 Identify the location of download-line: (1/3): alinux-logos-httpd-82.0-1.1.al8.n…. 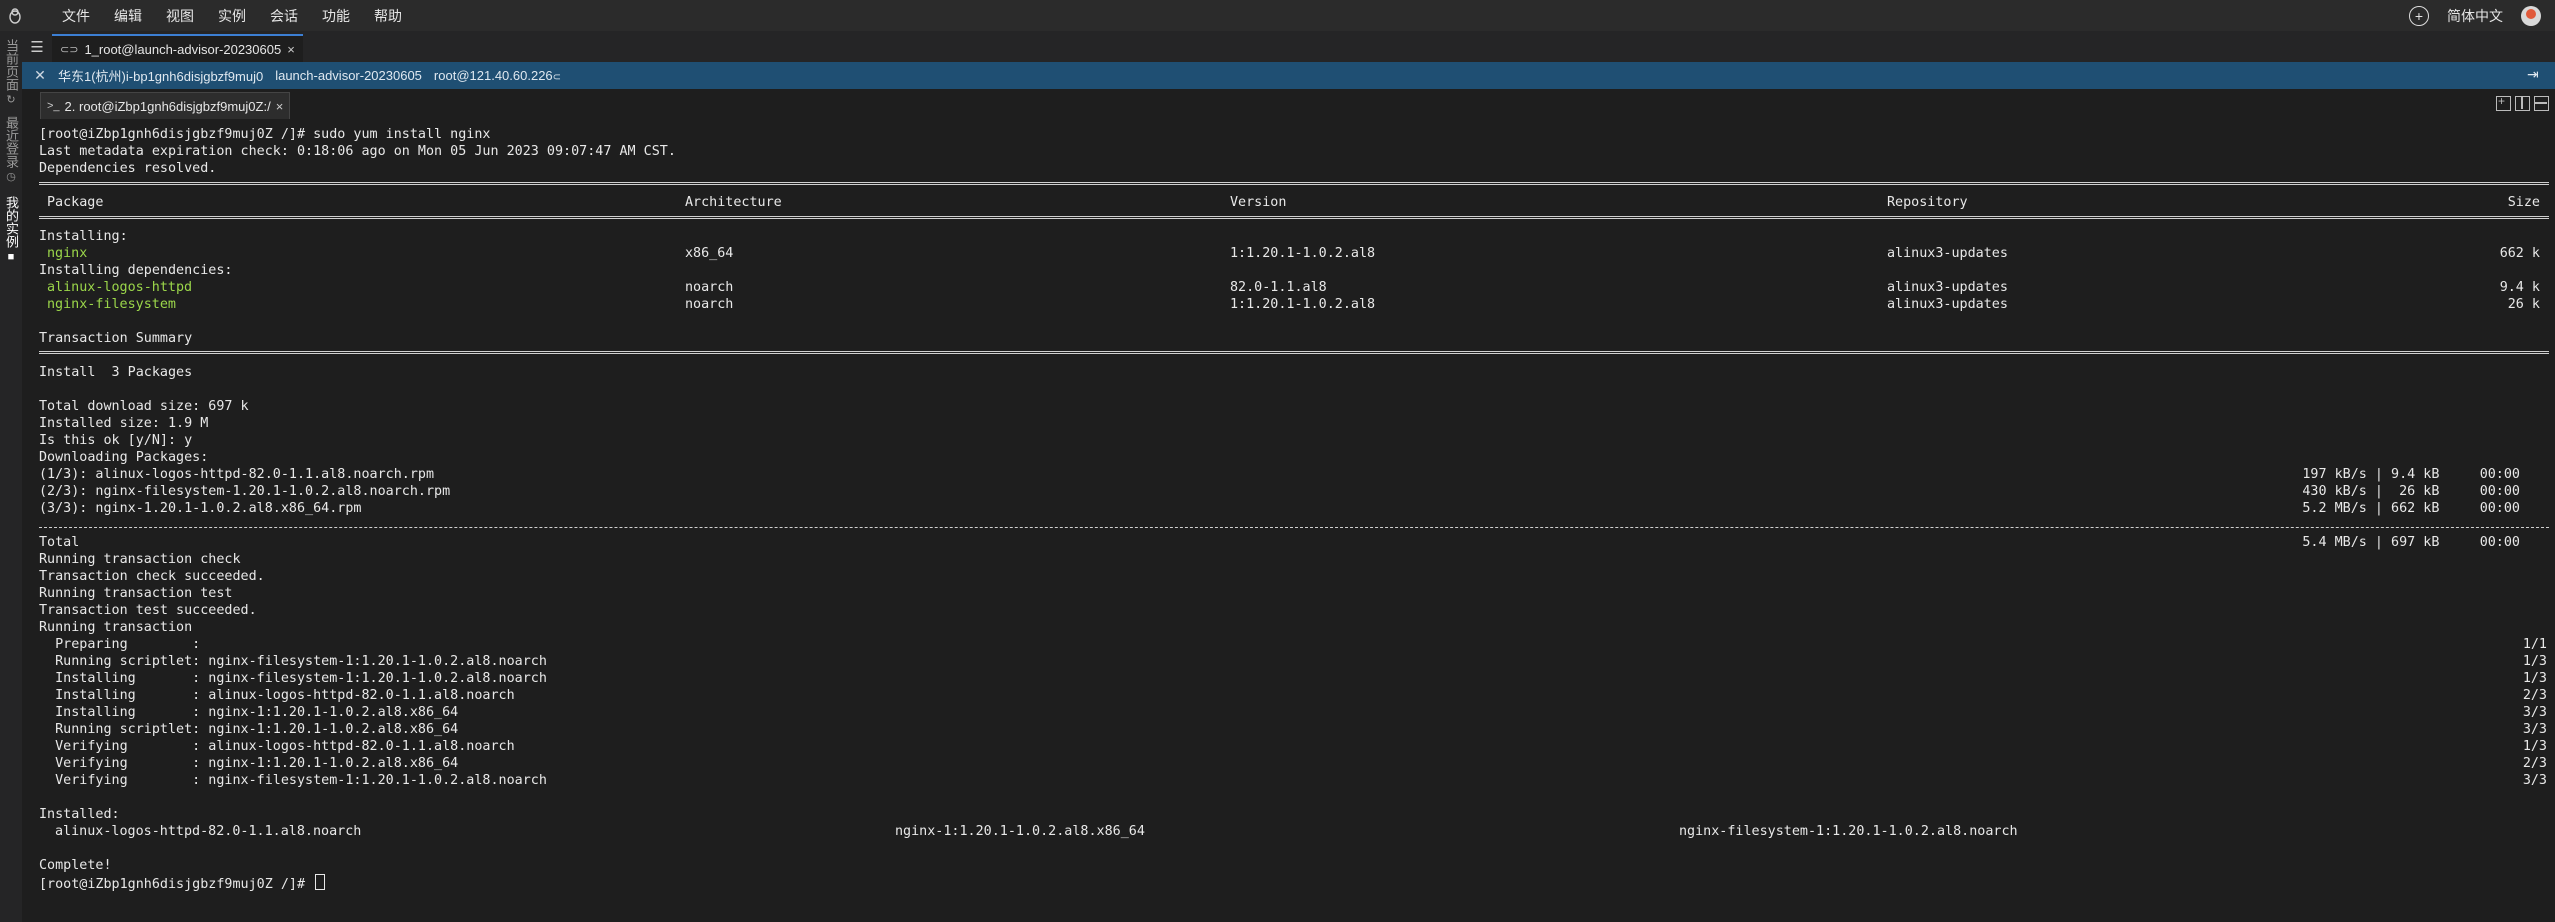
(237, 474).